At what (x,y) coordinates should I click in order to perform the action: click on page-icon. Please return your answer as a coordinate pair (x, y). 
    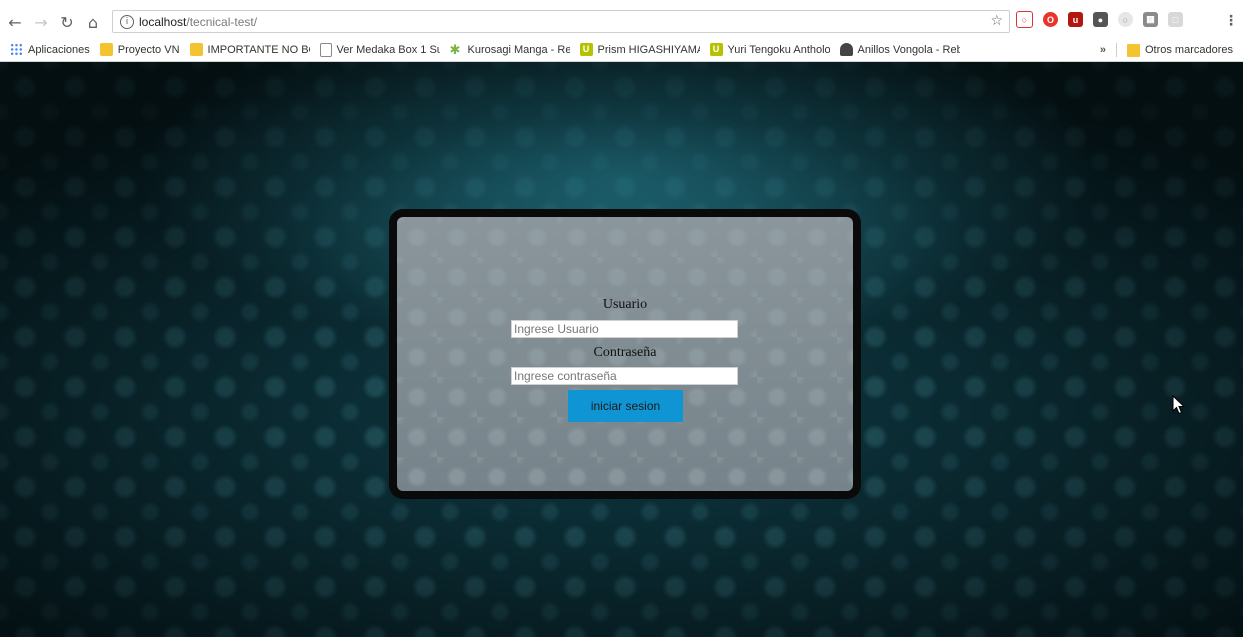
    Looking at the image, I should click on (325, 49).